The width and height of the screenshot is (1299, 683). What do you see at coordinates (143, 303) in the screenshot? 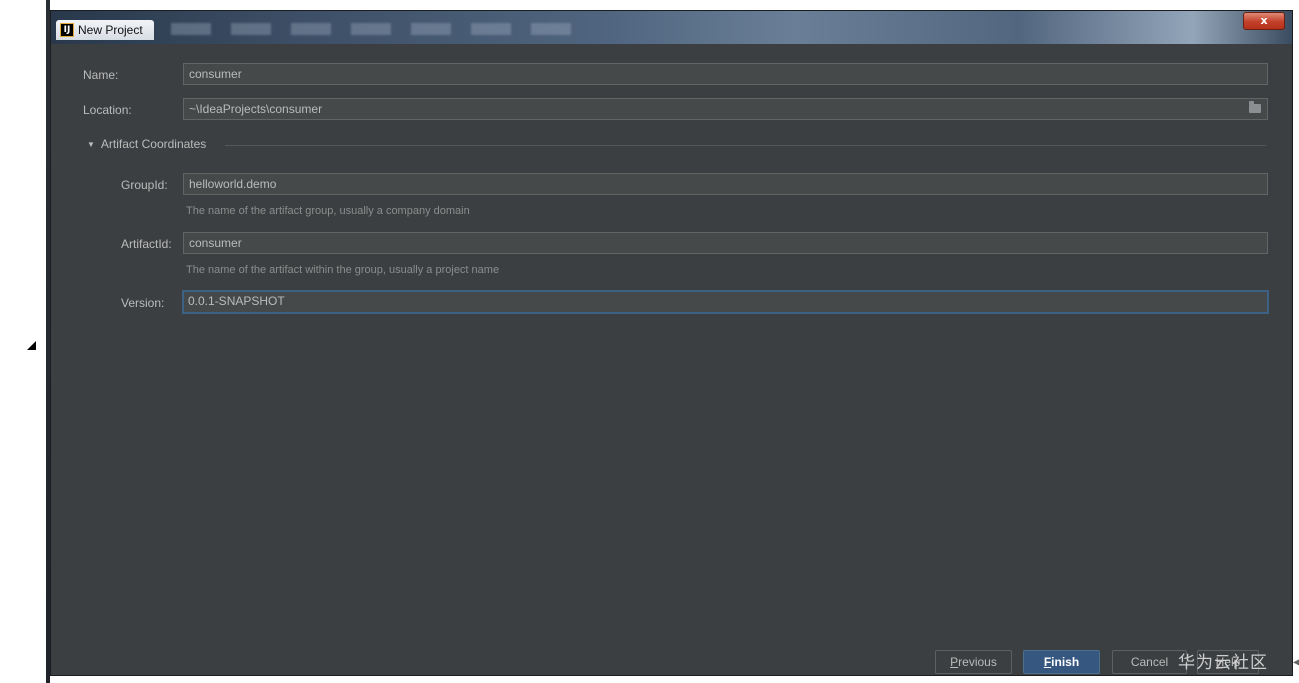
I see `version-label: Version:` at bounding box center [143, 303].